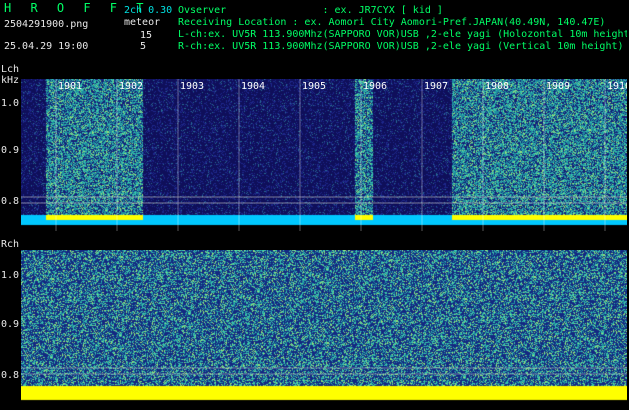 The width and height of the screenshot is (629, 410). Describe the element at coordinates (310, 10) in the screenshot. I see `observer-line: Ovserver : ex. JR7CYX [ kid ]` at that location.